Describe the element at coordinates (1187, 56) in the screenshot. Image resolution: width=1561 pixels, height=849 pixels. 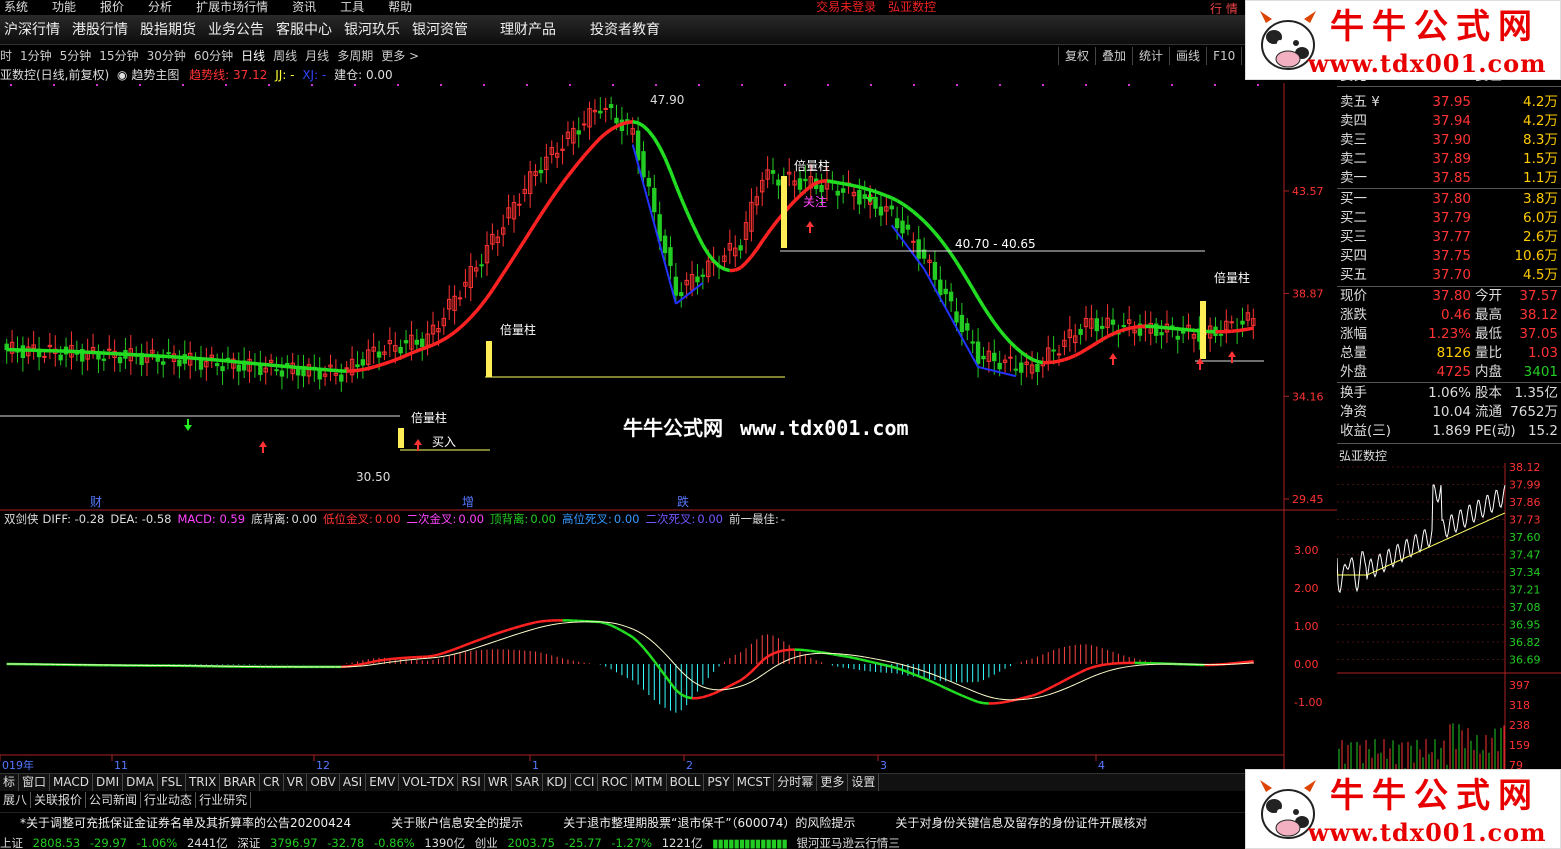
I see `tool-button-3: 画线` at that location.